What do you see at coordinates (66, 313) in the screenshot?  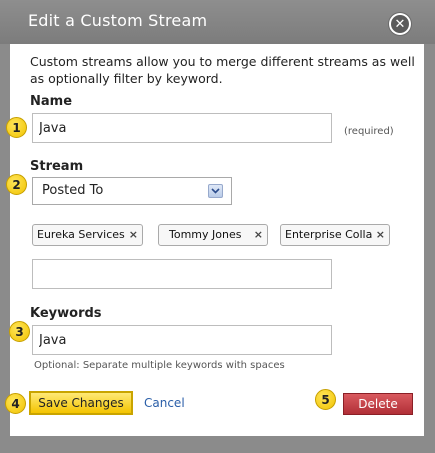 I see `keywords-label: Keywords` at bounding box center [66, 313].